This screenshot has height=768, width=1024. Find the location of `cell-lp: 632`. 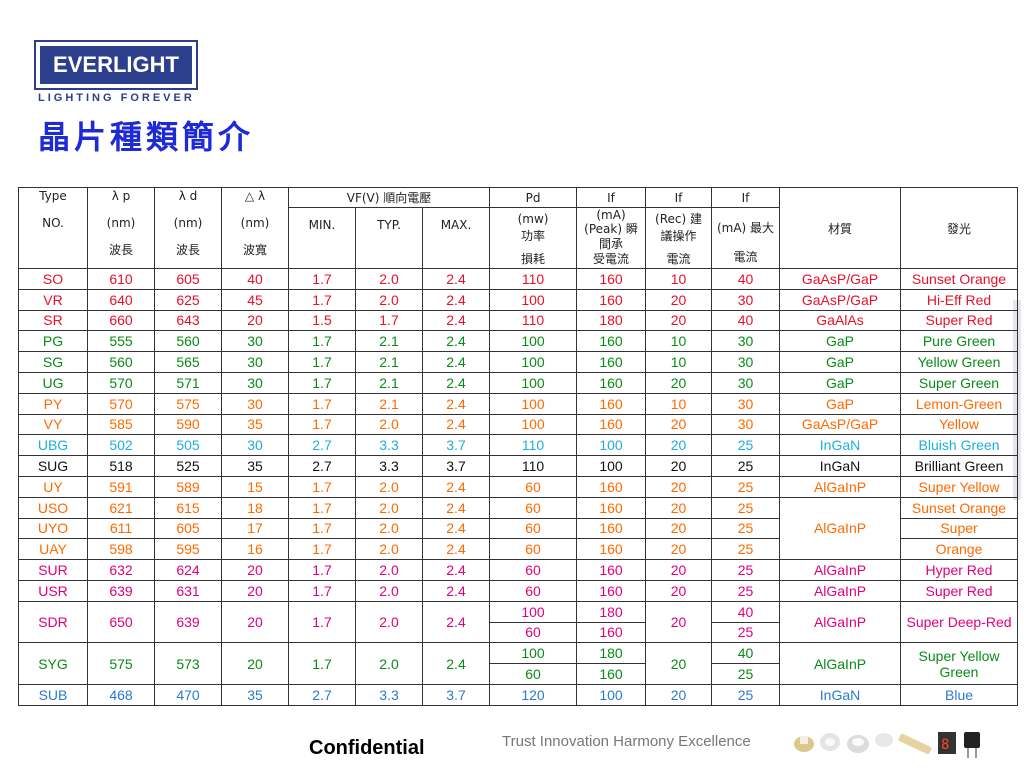

cell-lp: 632 is located at coordinates (121, 570).